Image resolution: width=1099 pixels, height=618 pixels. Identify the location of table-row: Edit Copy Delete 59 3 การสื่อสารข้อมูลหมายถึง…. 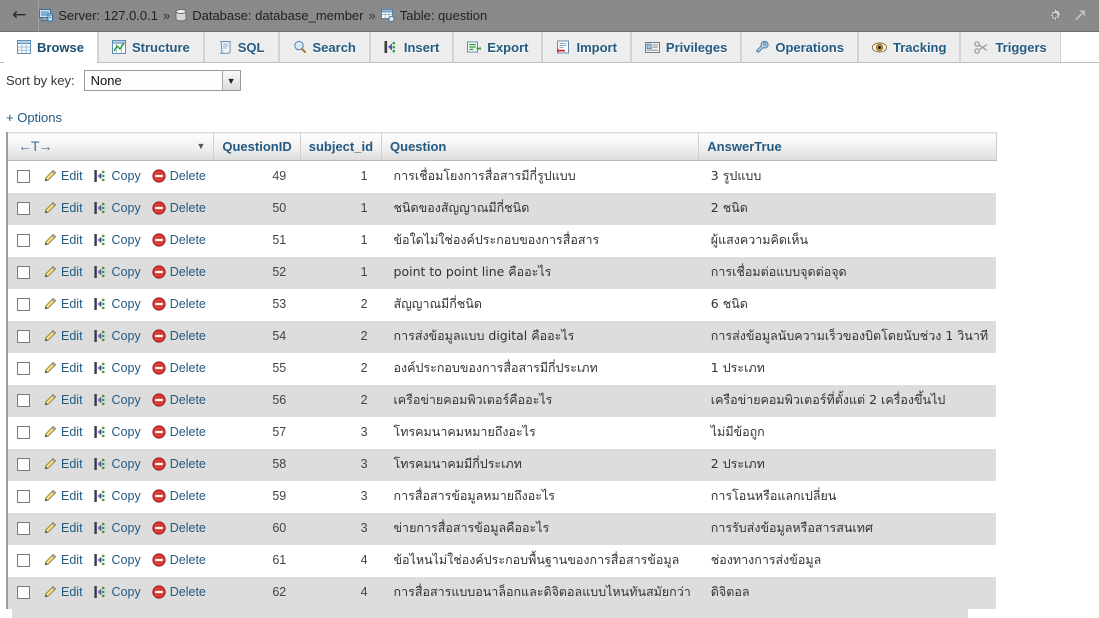
(501, 496).